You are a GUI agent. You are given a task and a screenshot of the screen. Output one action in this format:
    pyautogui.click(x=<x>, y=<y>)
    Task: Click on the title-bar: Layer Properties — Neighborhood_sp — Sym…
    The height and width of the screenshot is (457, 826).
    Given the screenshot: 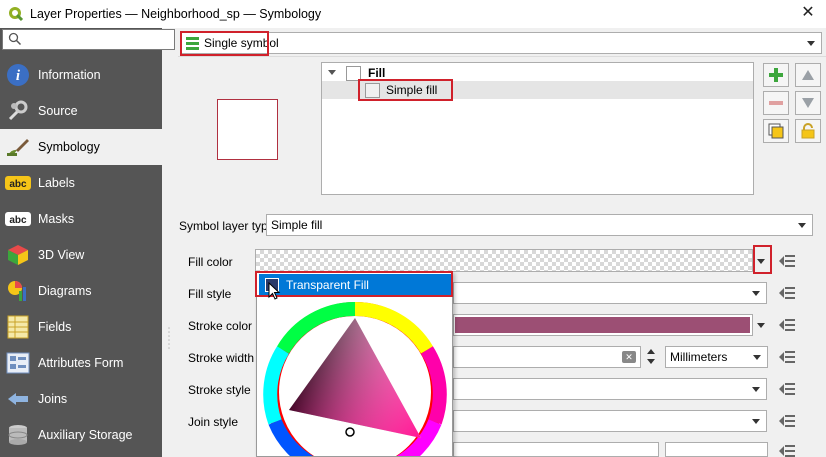 What is the action you would take?
    pyautogui.click(x=413, y=14)
    